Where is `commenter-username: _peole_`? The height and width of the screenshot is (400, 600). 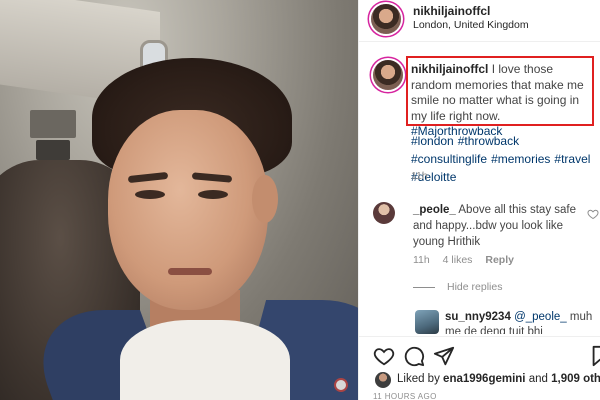
commenter-username: _peole_ is located at coordinates (434, 210).